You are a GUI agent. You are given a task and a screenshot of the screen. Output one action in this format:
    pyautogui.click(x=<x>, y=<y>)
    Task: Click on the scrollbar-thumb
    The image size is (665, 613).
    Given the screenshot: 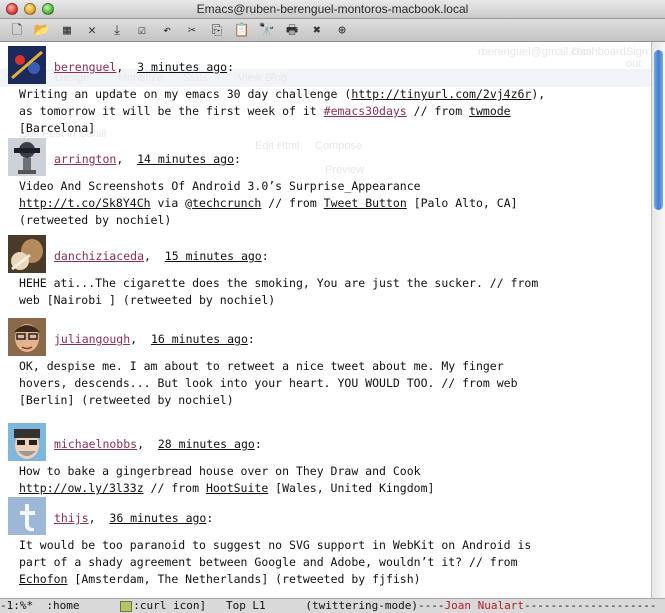 What is the action you would take?
    pyautogui.click(x=658, y=130)
    